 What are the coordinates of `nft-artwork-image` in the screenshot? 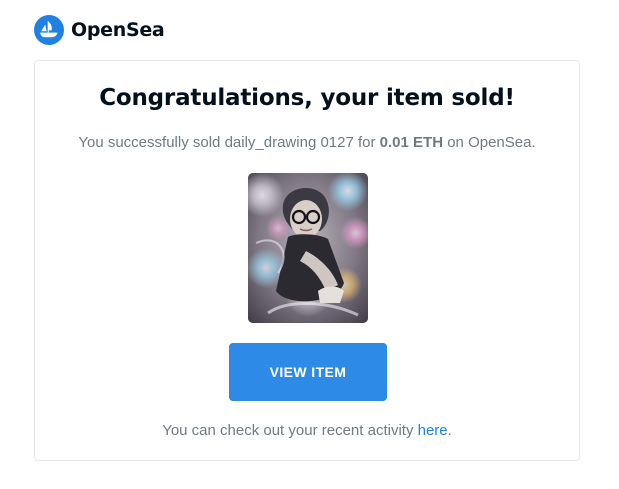 It's located at (308, 248).